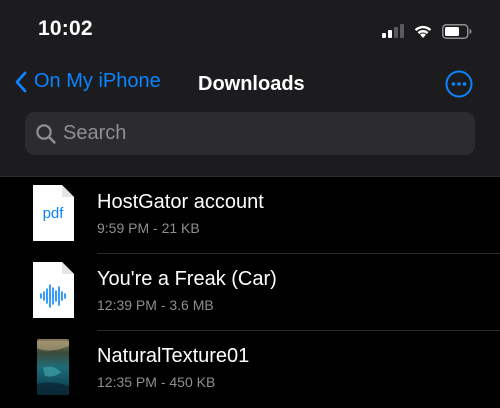 The width and height of the screenshot is (500, 408). I want to click on ellipsis-circle-icon, so click(459, 84).